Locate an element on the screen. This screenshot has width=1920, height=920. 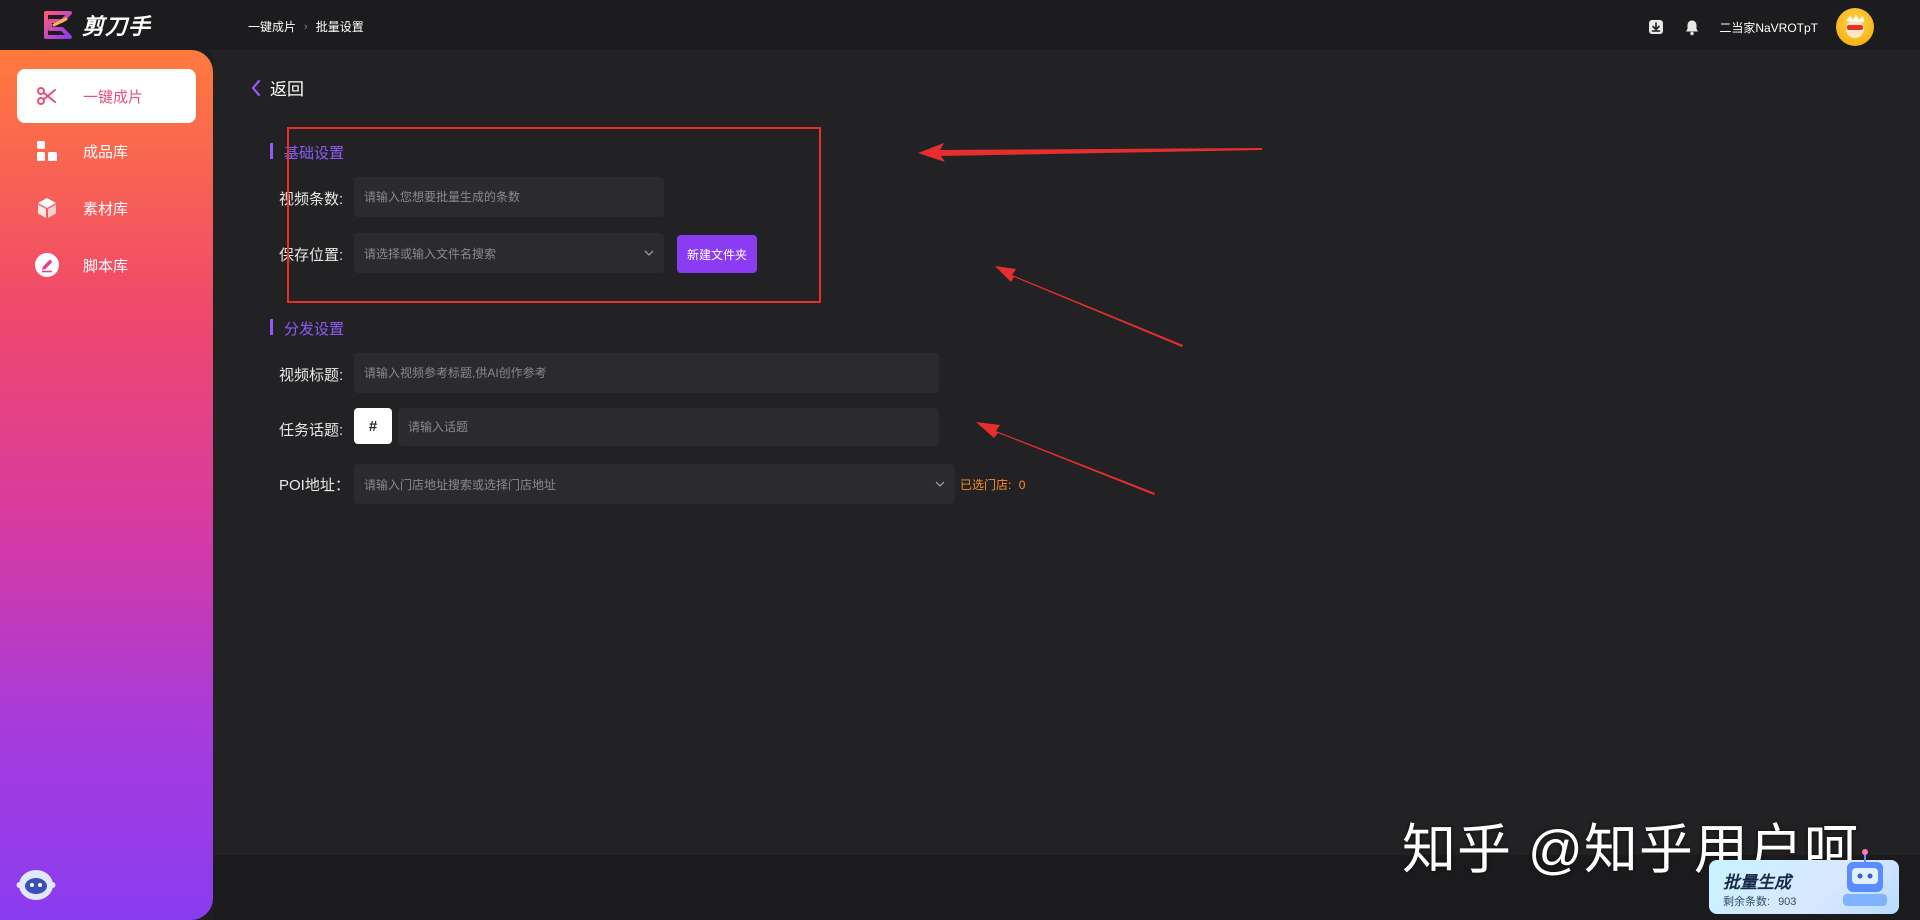
back-label: 返回 is located at coordinates (287, 89).